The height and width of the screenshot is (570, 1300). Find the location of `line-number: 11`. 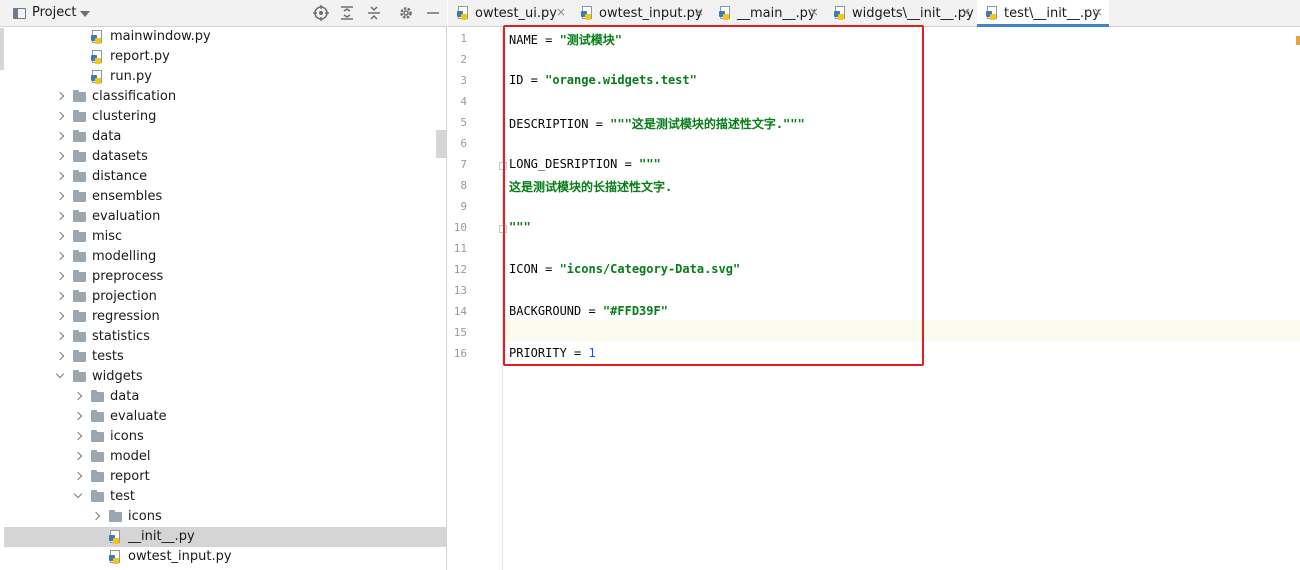

line-number: 11 is located at coordinates (460, 248).